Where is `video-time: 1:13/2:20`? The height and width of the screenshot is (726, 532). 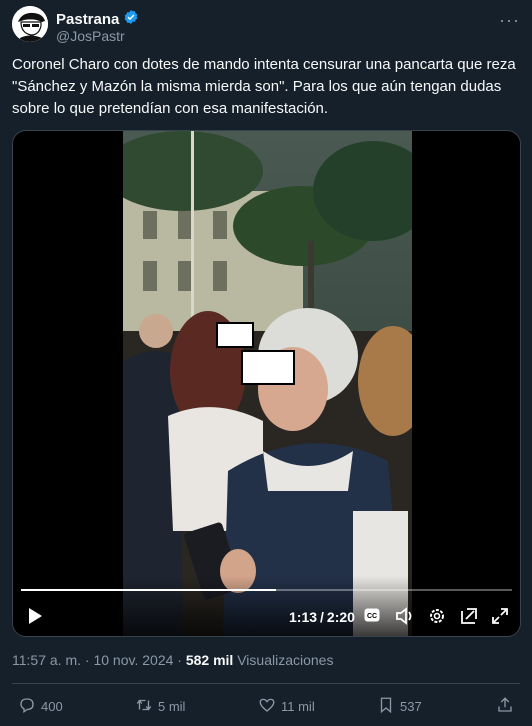
video-time: 1:13/2:20 is located at coordinates (322, 617).